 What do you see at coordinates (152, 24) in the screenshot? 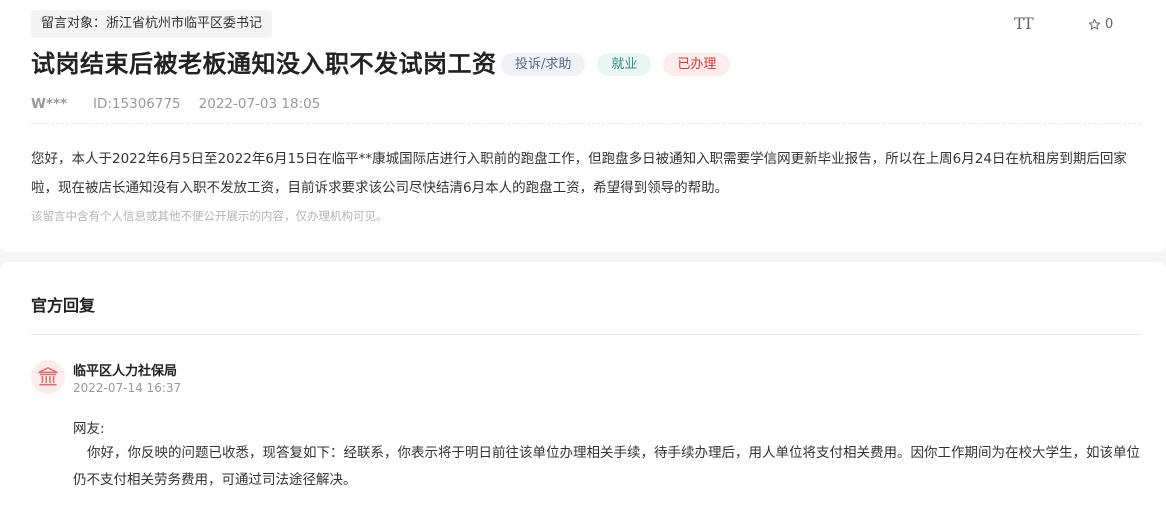
I see `message-target: 留言对象：浙江省杭州市临平区委书记` at bounding box center [152, 24].